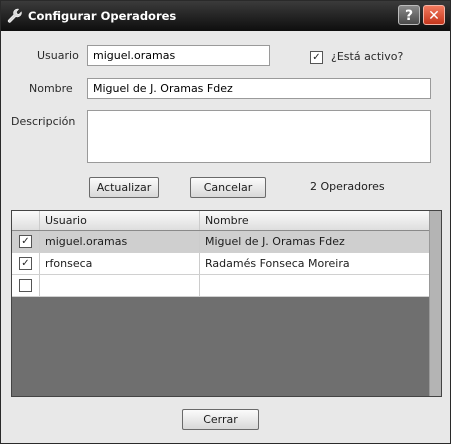 This screenshot has width=453, height=446. I want to click on grid-header: Usuario Nombre, so click(221, 221).